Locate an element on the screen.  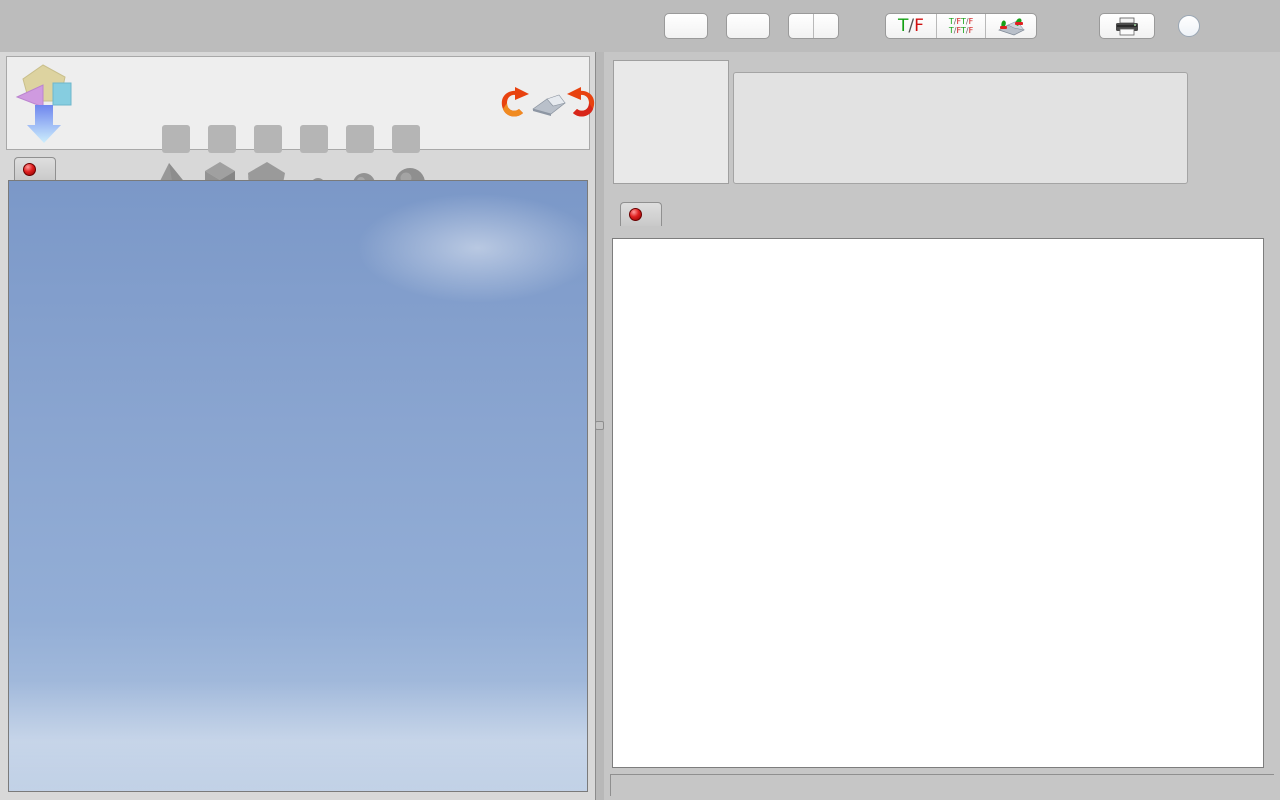
game-icon is located at coordinates (1012, 27).